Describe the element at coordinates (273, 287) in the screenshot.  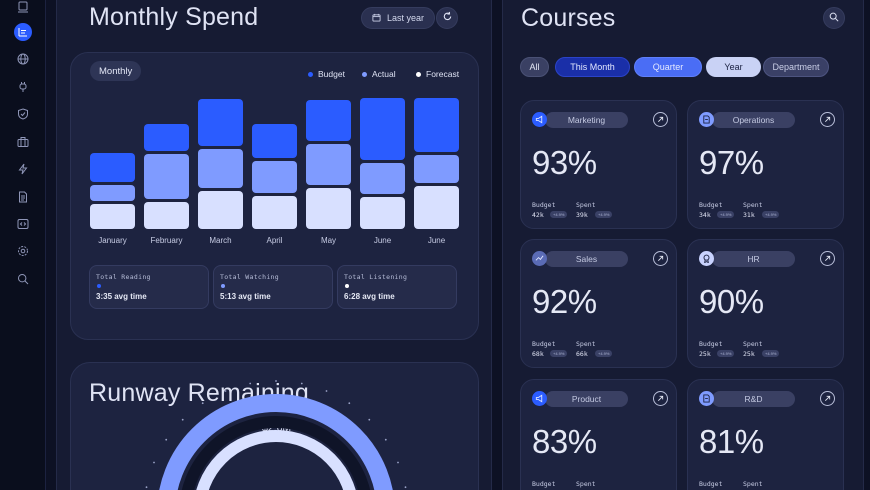
I see `stat-total-watching: Total Watching 5:13 avg time` at that location.